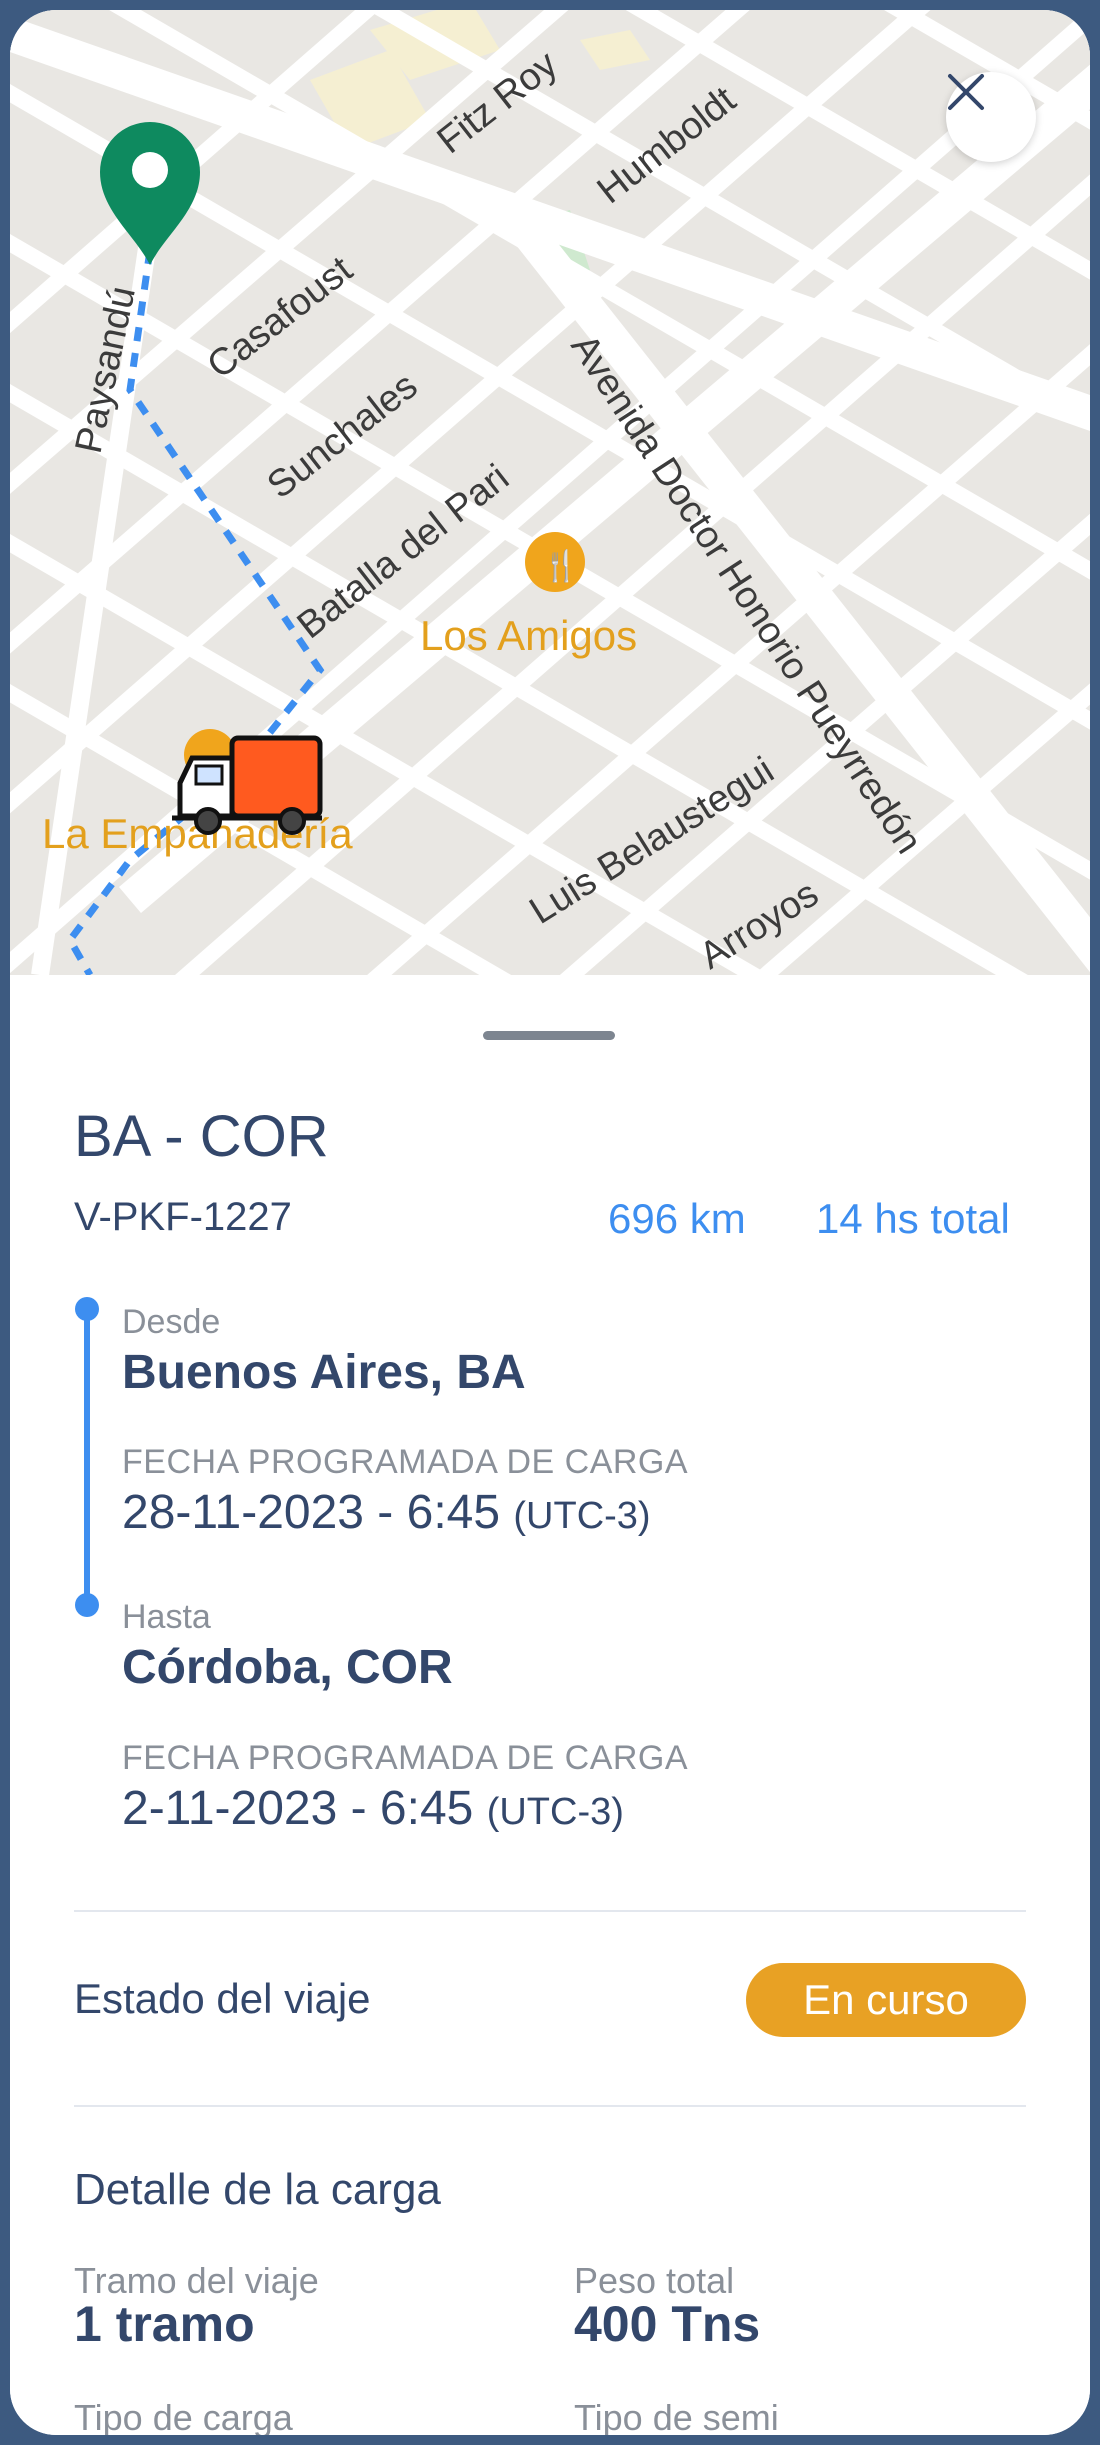 Image resolution: width=1100 pixels, height=2445 pixels. Describe the element at coordinates (549, 1035) in the screenshot. I see `drag-handle` at that location.